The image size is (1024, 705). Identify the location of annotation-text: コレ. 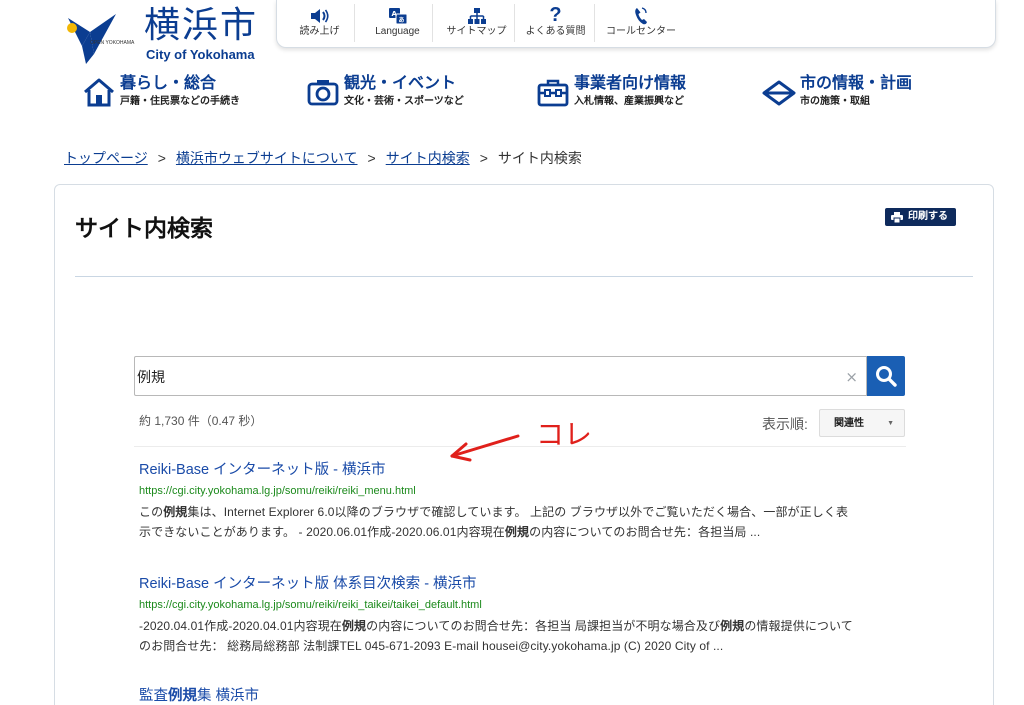
(564, 434).